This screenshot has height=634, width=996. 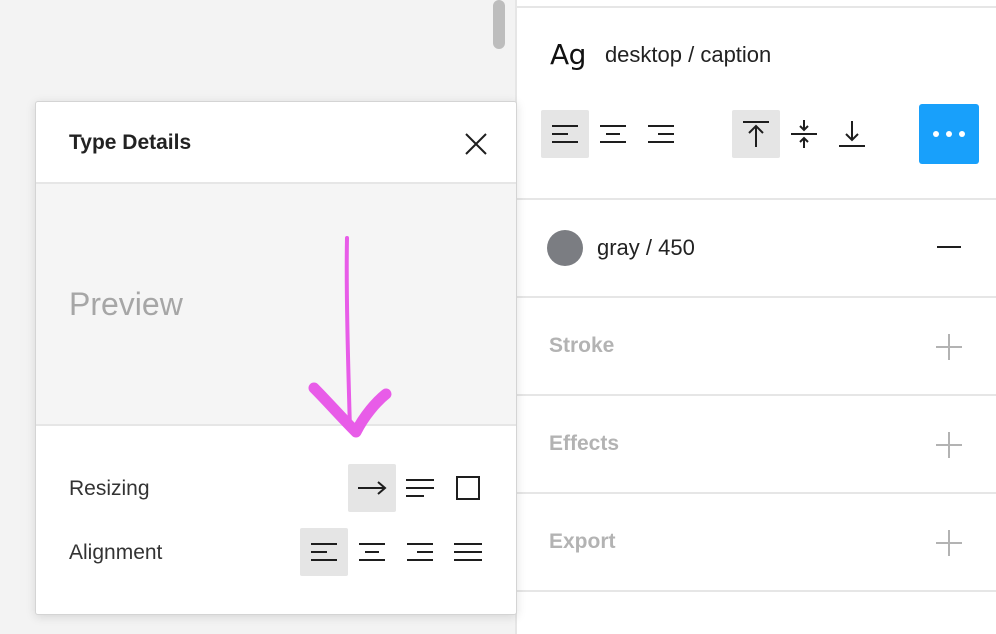 What do you see at coordinates (756, 7) in the screenshot?
I see `panel-top-divider` at bounding box center [756, 7].